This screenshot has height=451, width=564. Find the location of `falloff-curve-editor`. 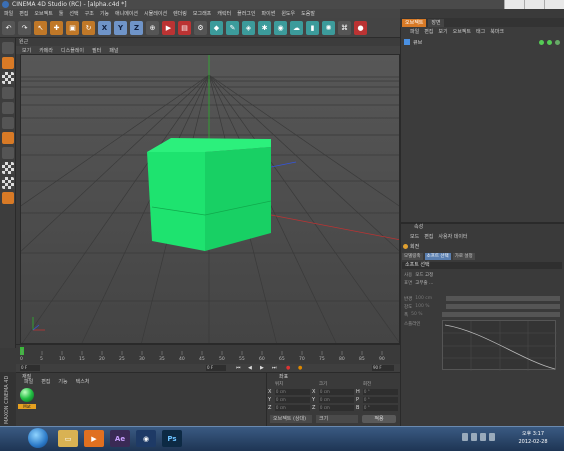

falloff-curve-editor is located at coordinates (499, 345).